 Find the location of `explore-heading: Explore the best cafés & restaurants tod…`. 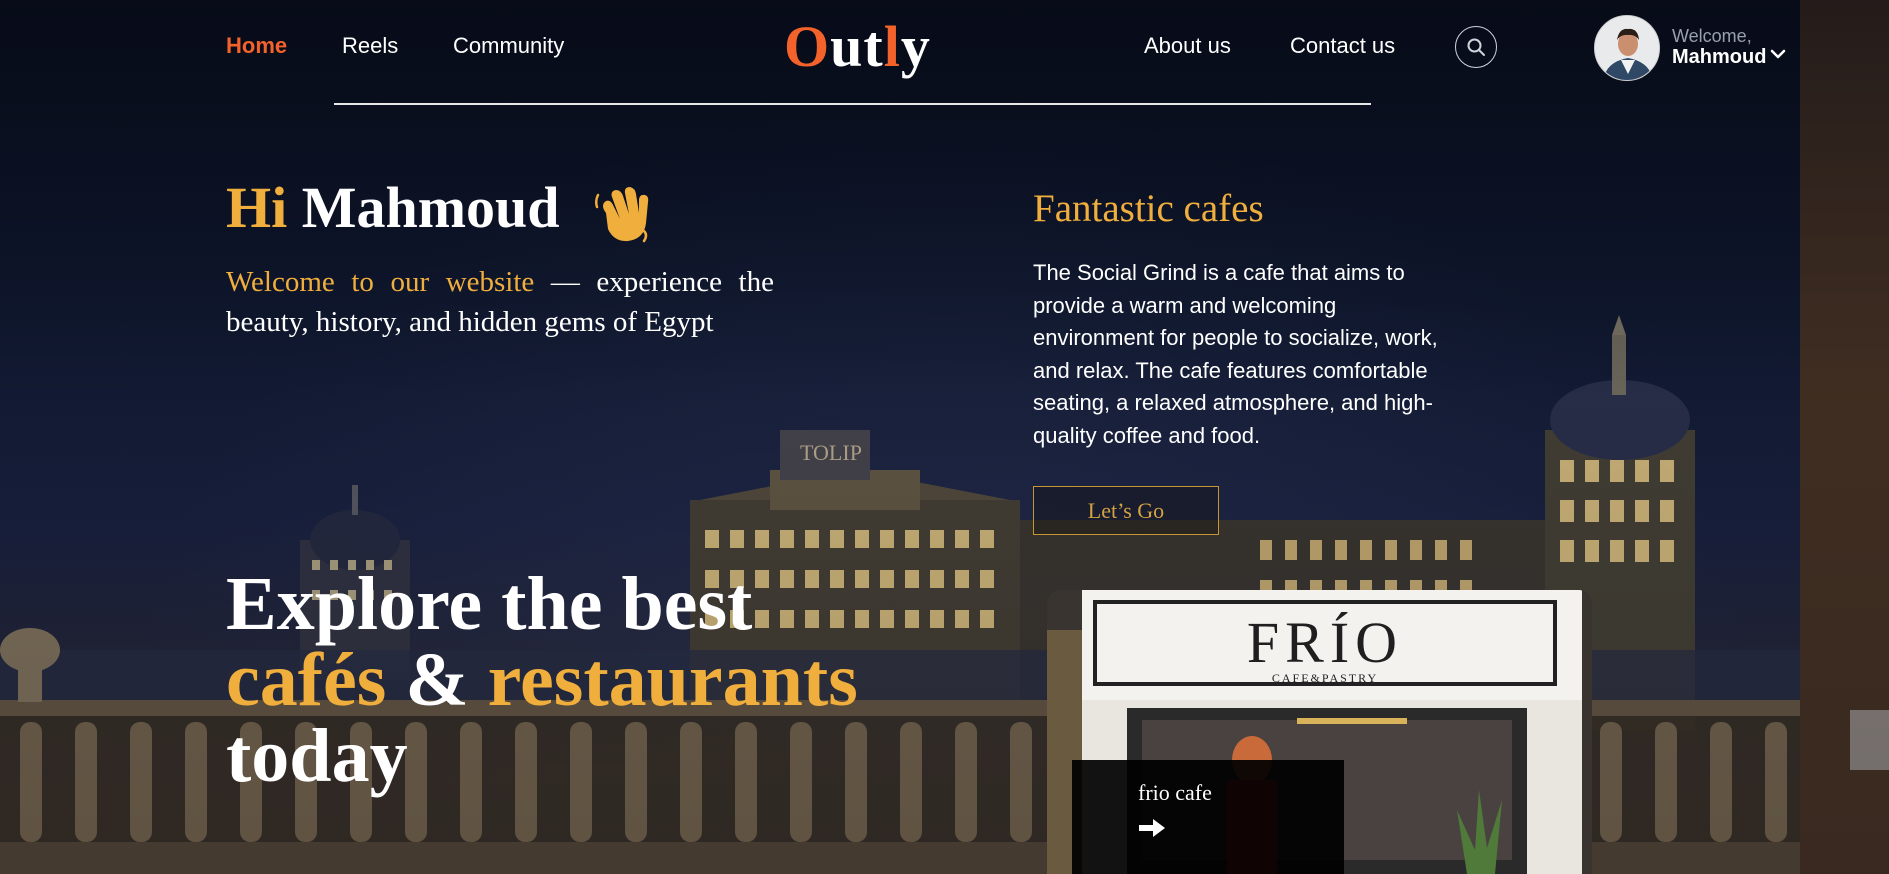

explore-heading: Explore the best cafés & restaurants tod… is located at coordinates (542, 680).